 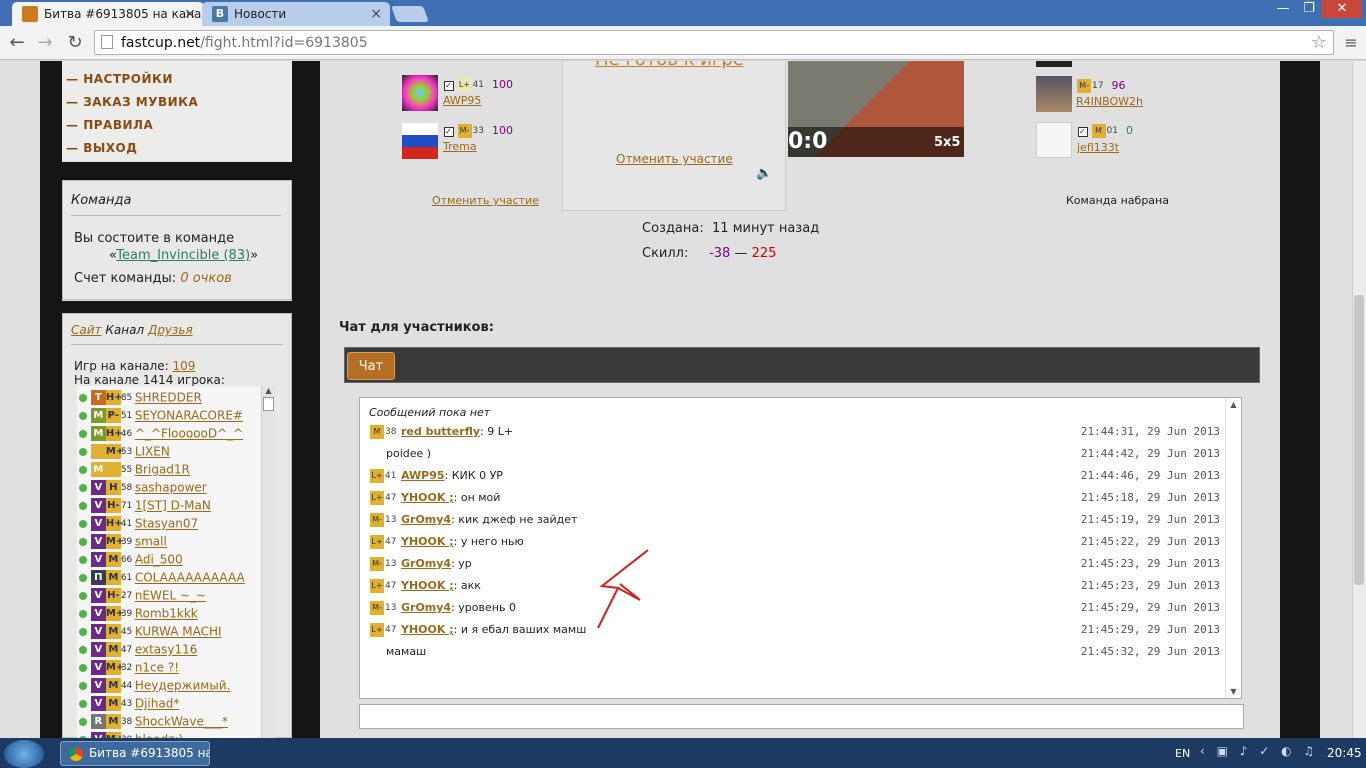 What do you see at coordinates (176, 734) in the screenshot?
I see `player-row: VM+30bloodz:)` at bounding box center [176, 734].